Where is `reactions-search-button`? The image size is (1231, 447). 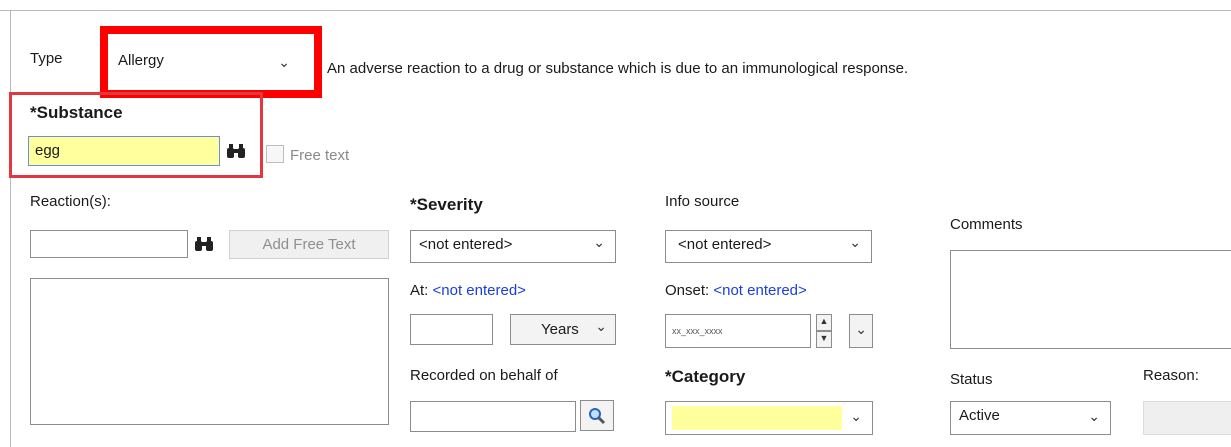 reactions-search-button is located at coordinates (204, 244).